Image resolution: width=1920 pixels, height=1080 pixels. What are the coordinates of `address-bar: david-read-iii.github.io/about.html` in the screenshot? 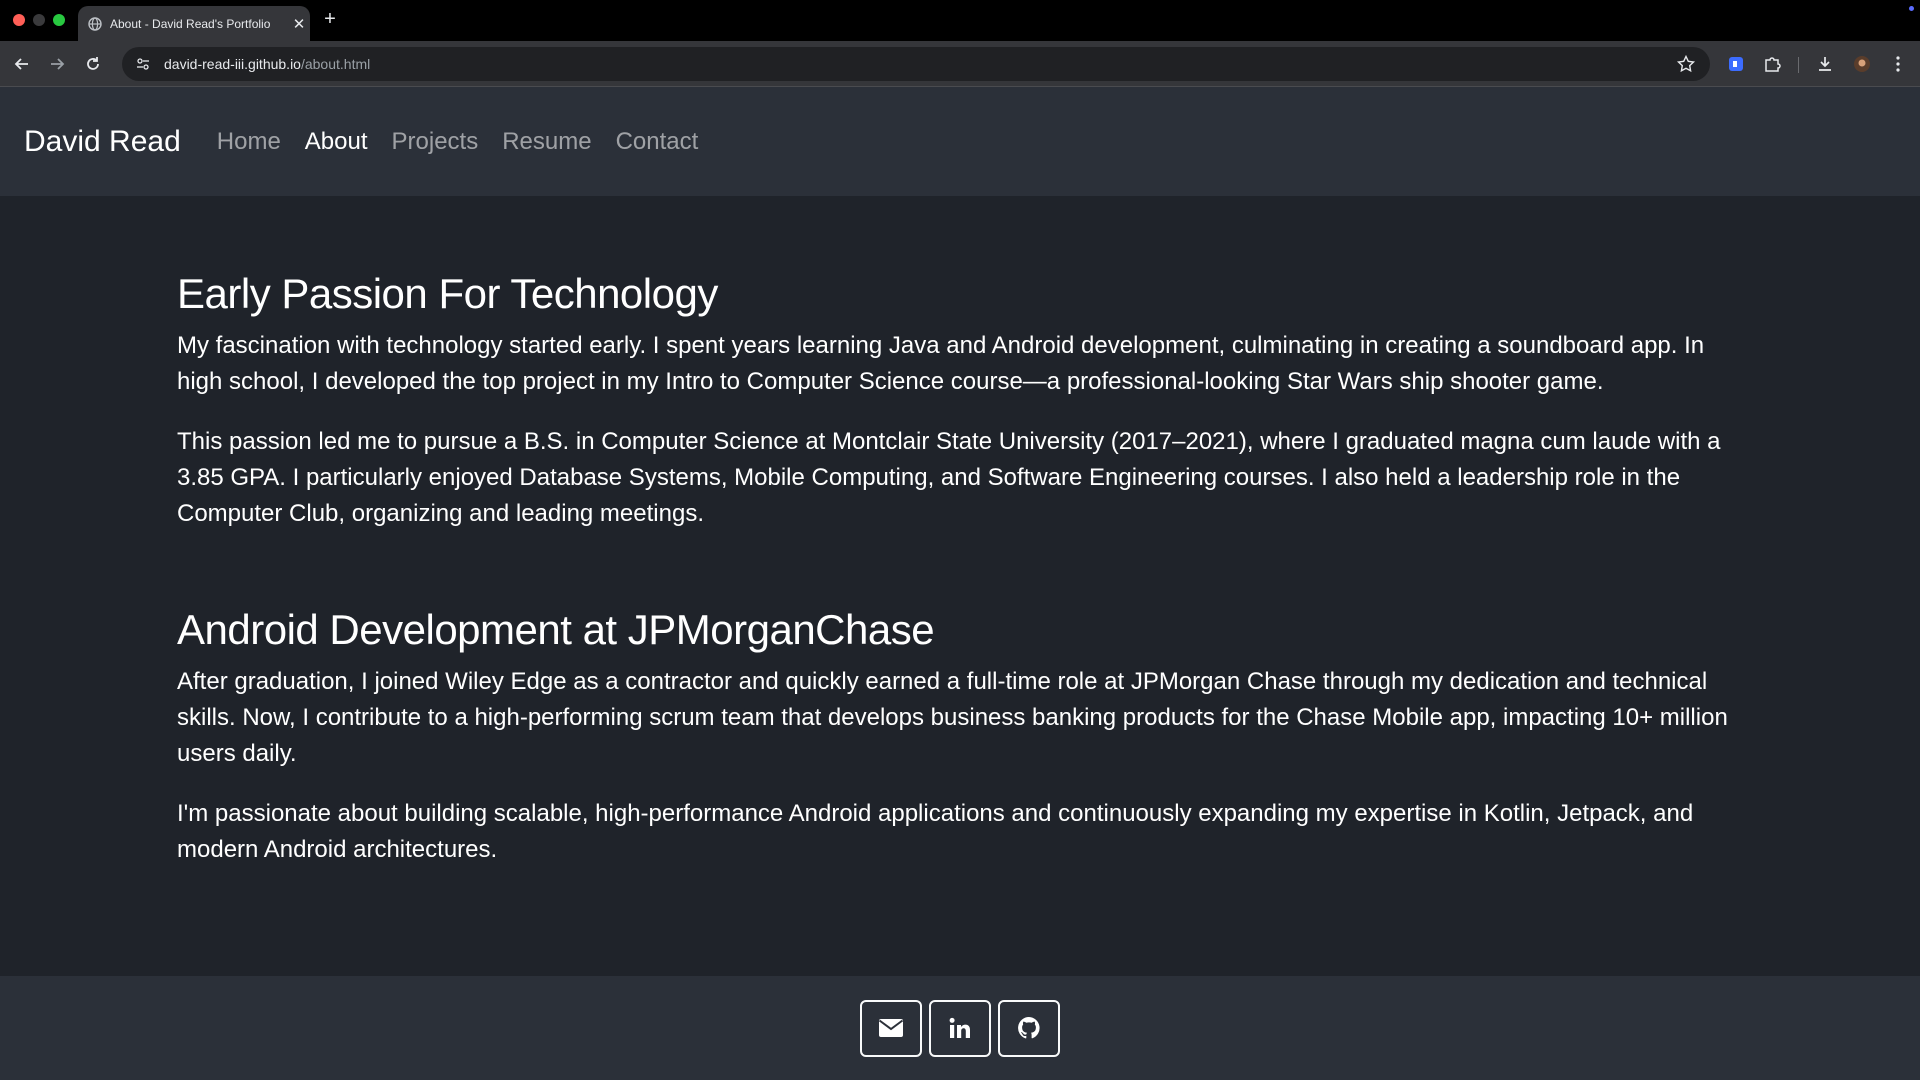 It's located at (916, 64).